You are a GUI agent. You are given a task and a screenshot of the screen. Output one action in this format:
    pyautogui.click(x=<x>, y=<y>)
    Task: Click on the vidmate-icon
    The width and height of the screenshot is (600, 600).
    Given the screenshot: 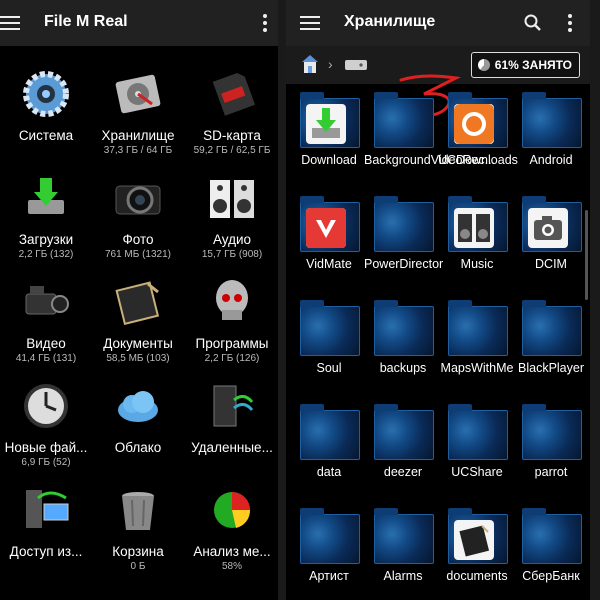 What is the action you would take?
    pyautogui.click(x=326, y=228)
    